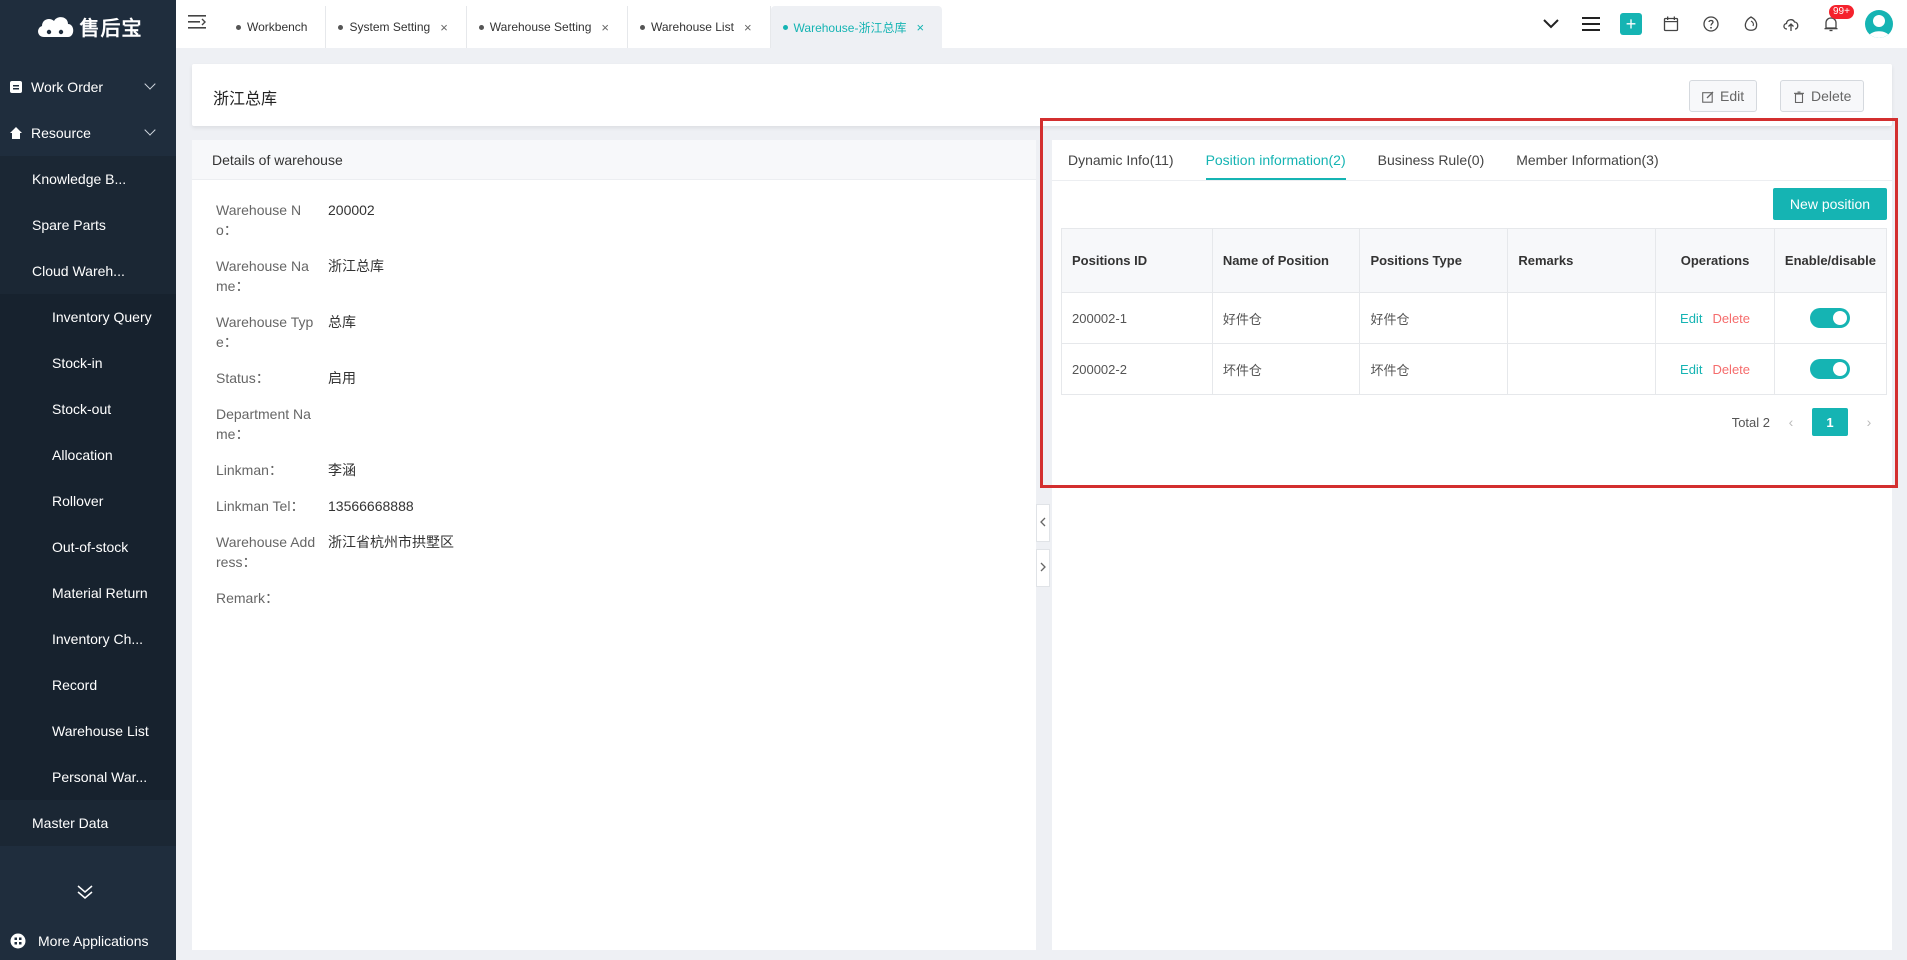 This screenshot has height=960, width=1907. What do you see at coordinates (82, 409) in the screenshot?
I see `sidebar-item-label: Stock-out` at bounding box center [82, 409].